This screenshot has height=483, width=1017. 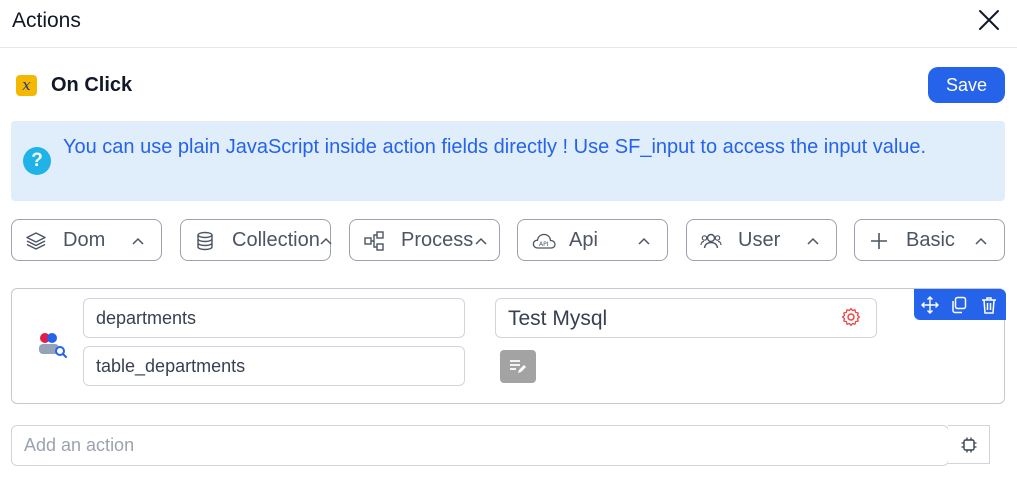 What do you see at coordinates (966, 85) in the screenshot?
I see `save-button: Save` at bounding box center [966, 85].